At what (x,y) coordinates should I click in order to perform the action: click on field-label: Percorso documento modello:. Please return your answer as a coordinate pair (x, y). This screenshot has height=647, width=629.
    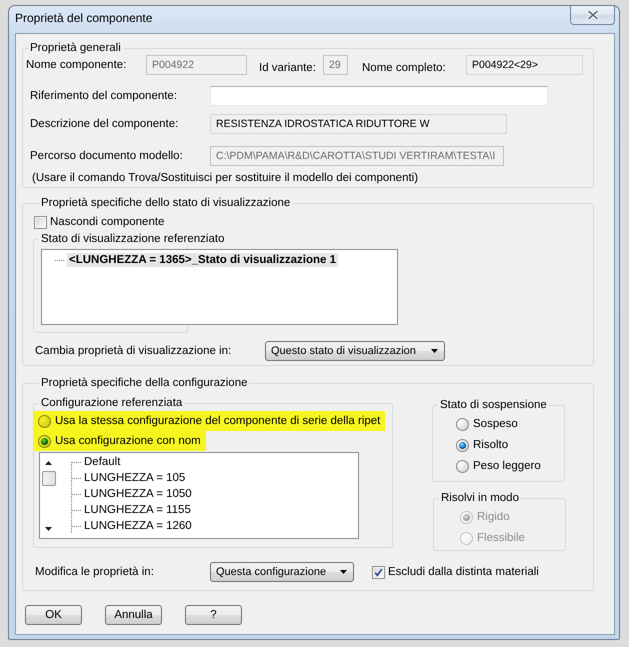
    Looking at the image, I should click on (106, 156).